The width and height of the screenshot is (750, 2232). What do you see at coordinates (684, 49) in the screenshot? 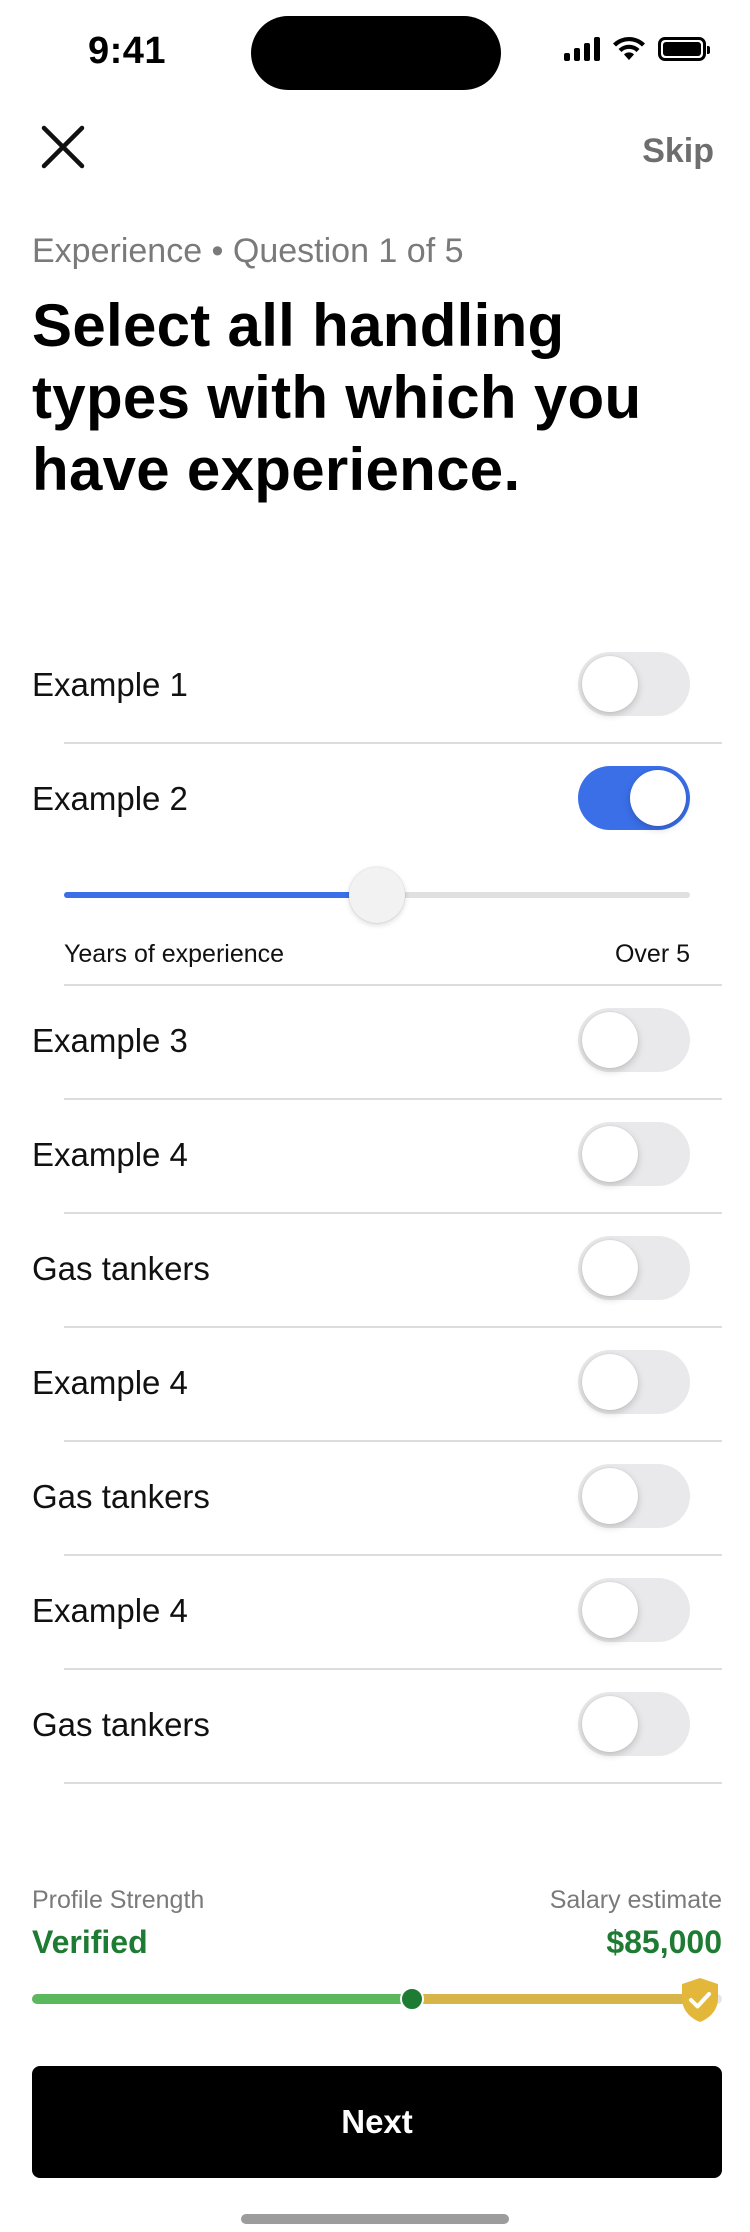
I see `battery-icon` at bounding box center [684, 49].